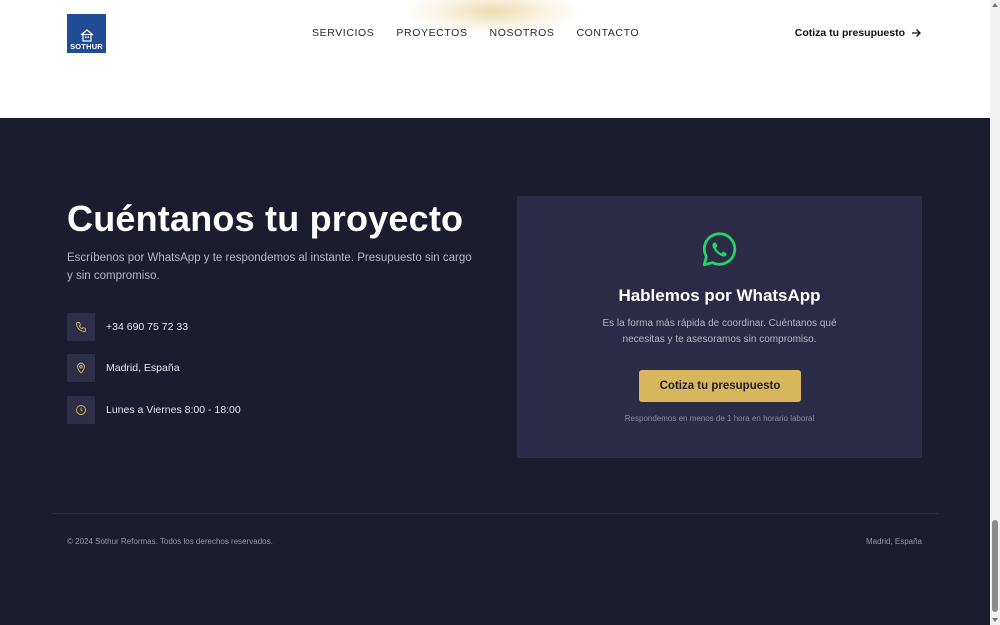 This screenshot has width=1000, height=625. What do you see at coordinates (995, 5) in the screenshot?
I see `scroll-up-arrow-icon` at bounding box center [995, 5].